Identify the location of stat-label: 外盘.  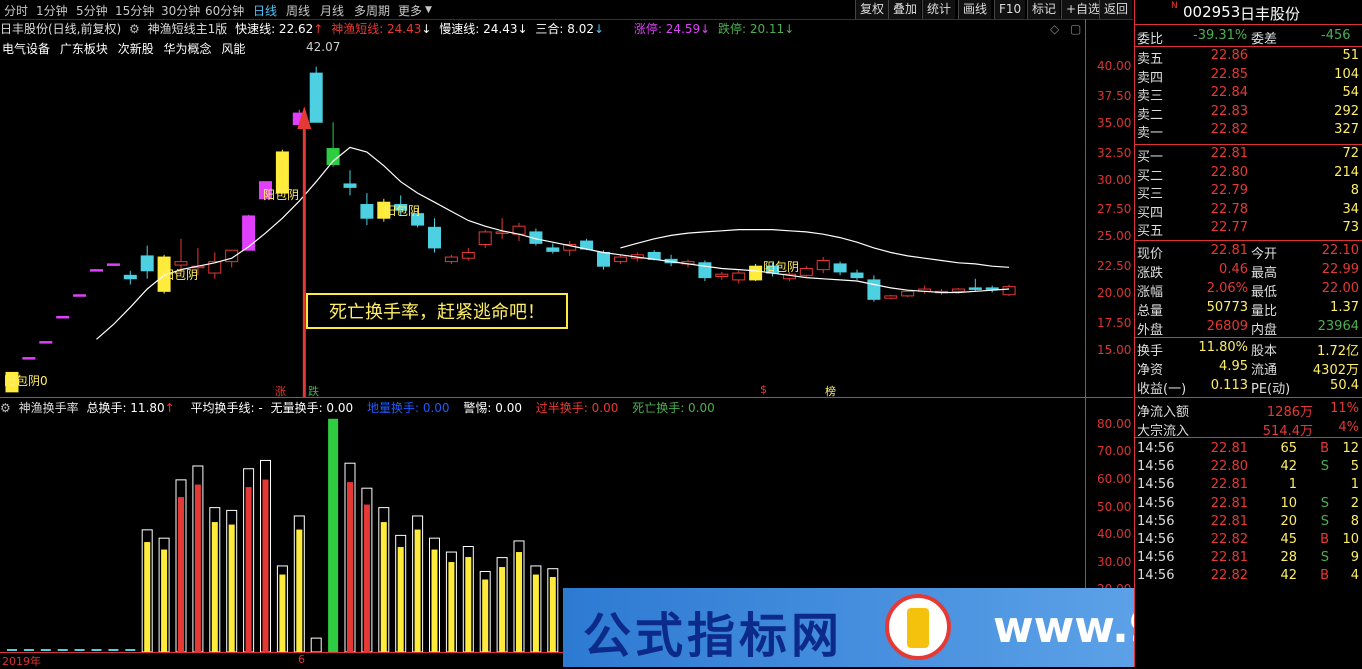
(1150, 330).